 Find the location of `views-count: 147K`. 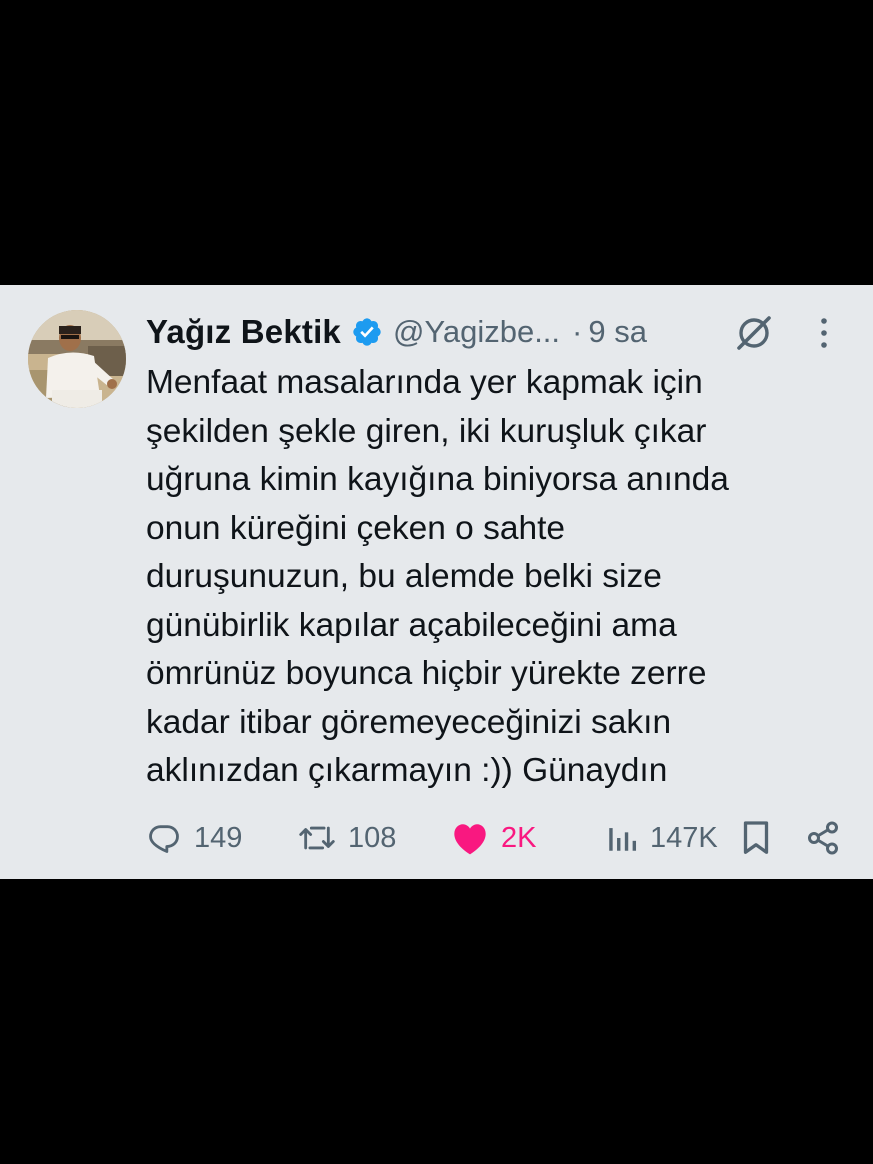

views-count: 147K is located at coordinates (684, 837).